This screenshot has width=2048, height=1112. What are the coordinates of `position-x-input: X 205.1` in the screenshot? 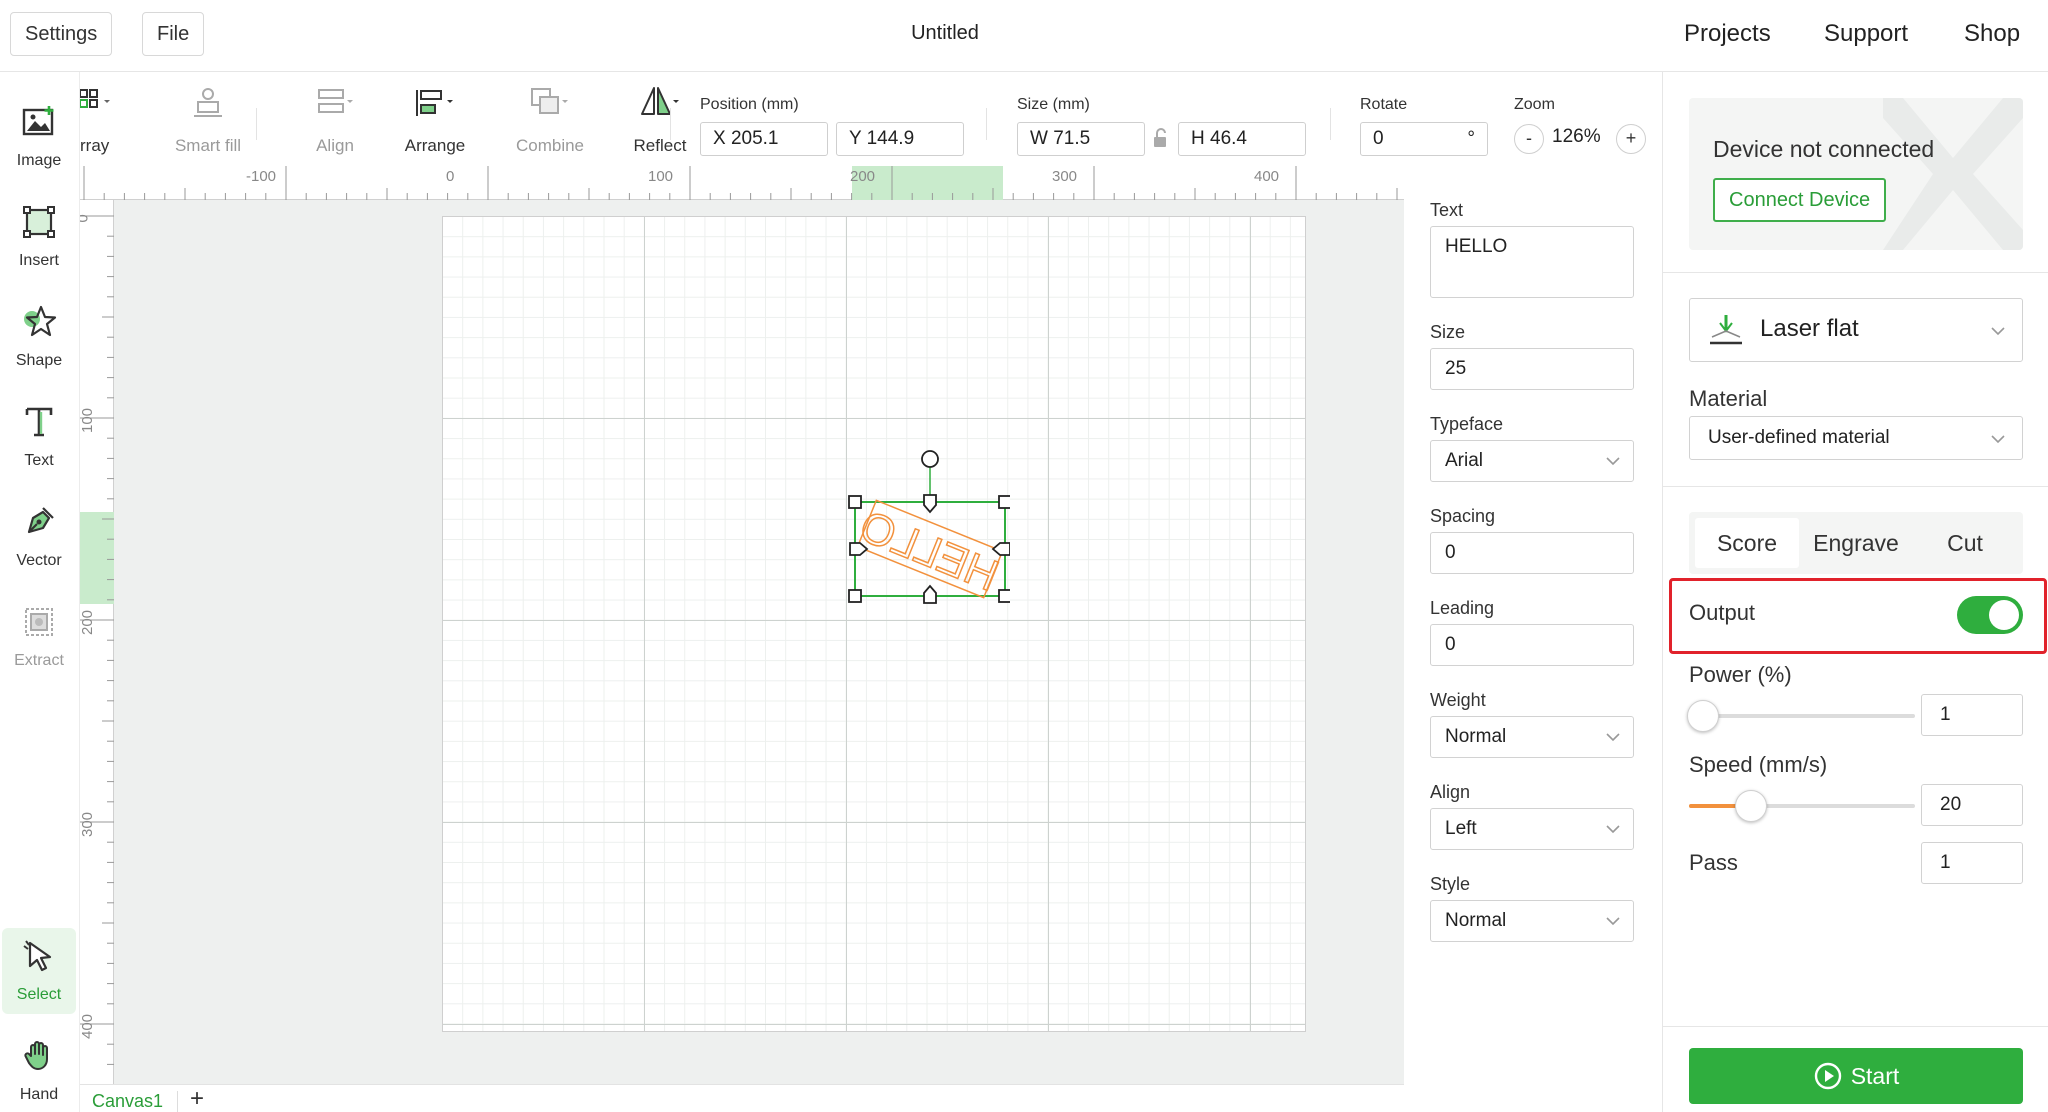 It's located at (764, 139).